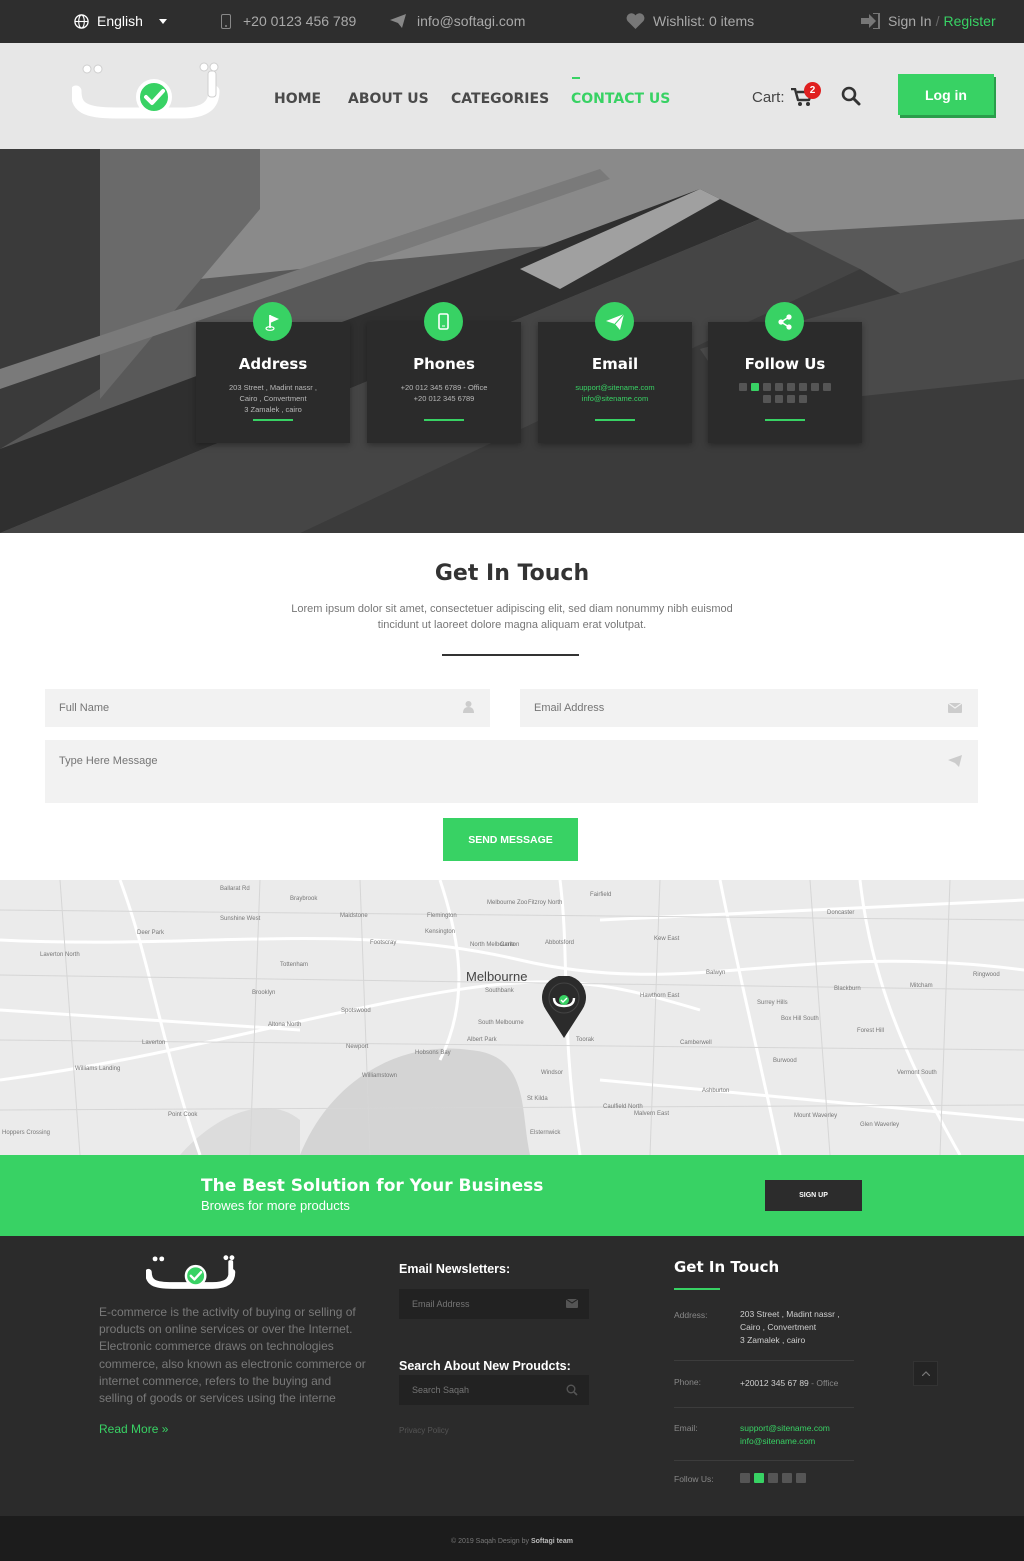  What do you see at coordinates (388, 99) in the screenshot?
I see `nav-about-us: ABOUT US` at bounding box center [388, 99].